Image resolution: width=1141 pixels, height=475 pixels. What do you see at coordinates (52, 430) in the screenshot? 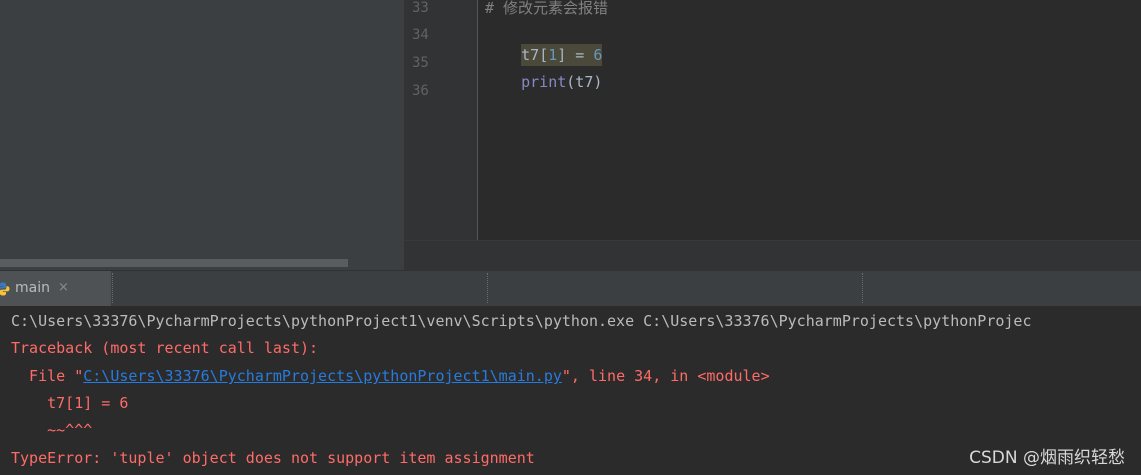
I see `console-caret-line: ~~^^^` at bounding box center [52, 430].